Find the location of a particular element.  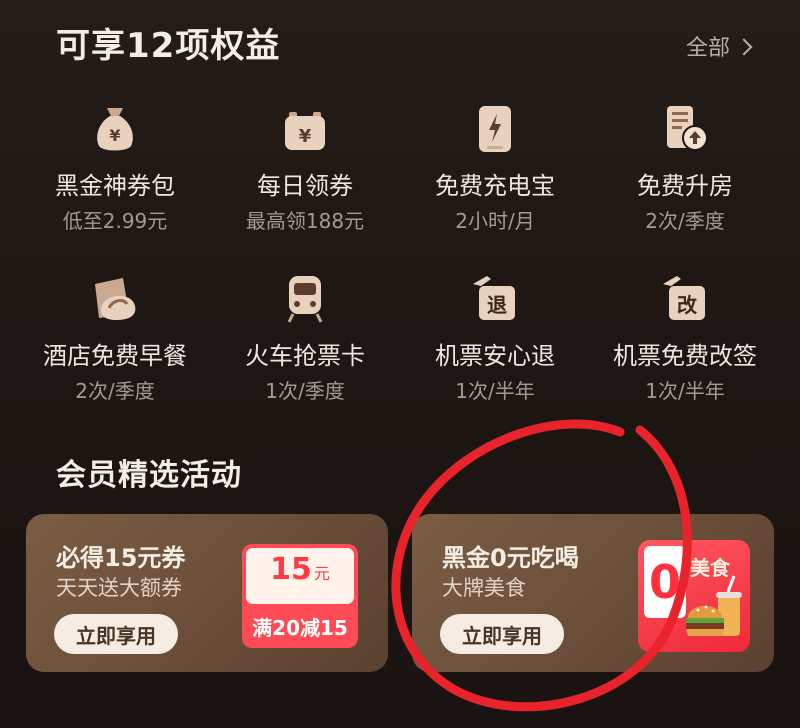

calendar-coupon-icon: ¥ is located at coordinates (305, 128).